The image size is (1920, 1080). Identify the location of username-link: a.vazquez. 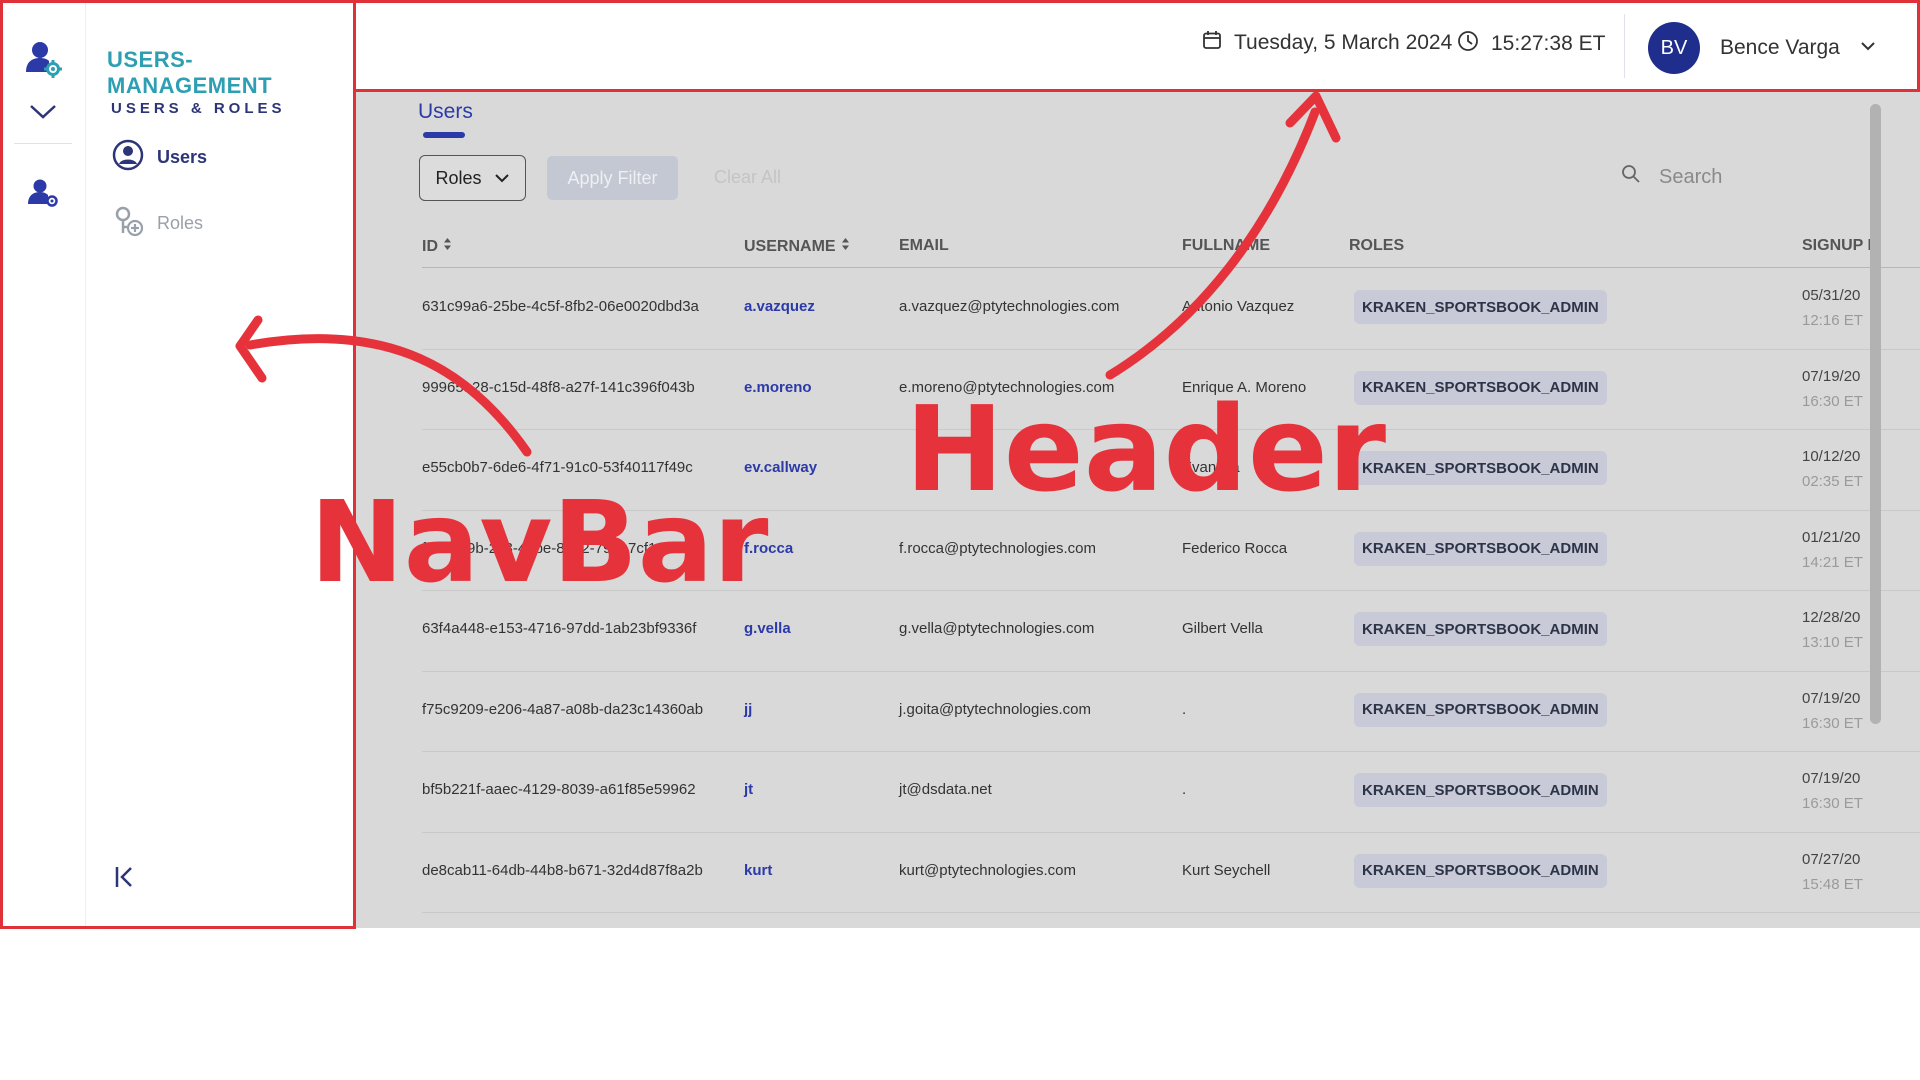
(779, 306).